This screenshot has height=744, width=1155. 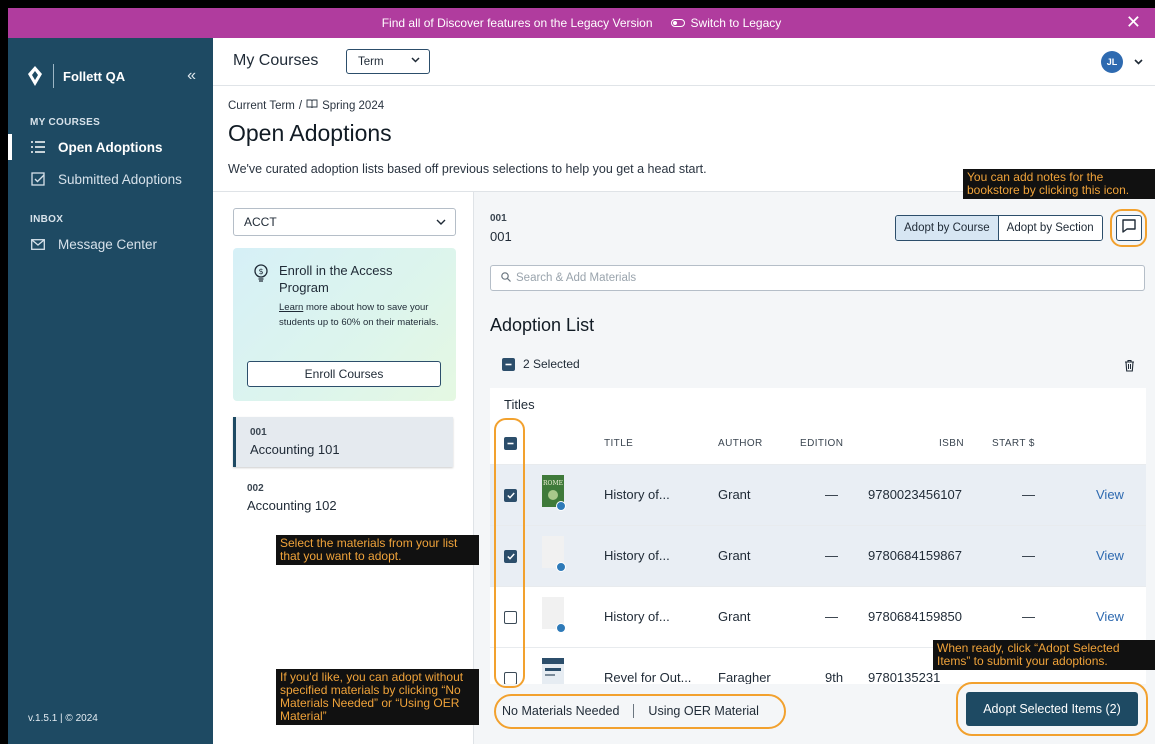 What do you see at coordinates (1112, 62) in the screenshot?
I see `avatar: JL` at bounding box center [1112, 62].